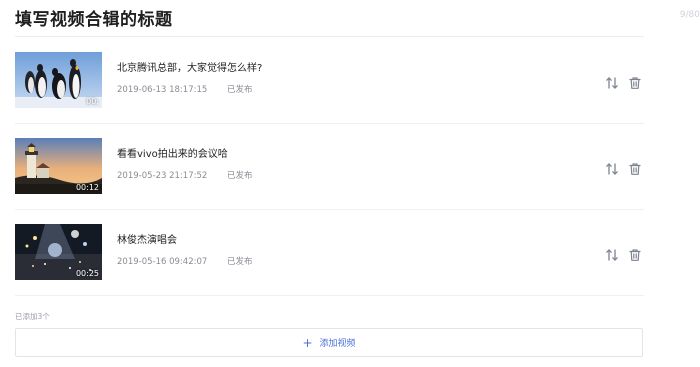  What do you see at coordinates (689, 15) in the screenshot?
I see `title-char-counter: 9/80` at bounding box center [689, 15].